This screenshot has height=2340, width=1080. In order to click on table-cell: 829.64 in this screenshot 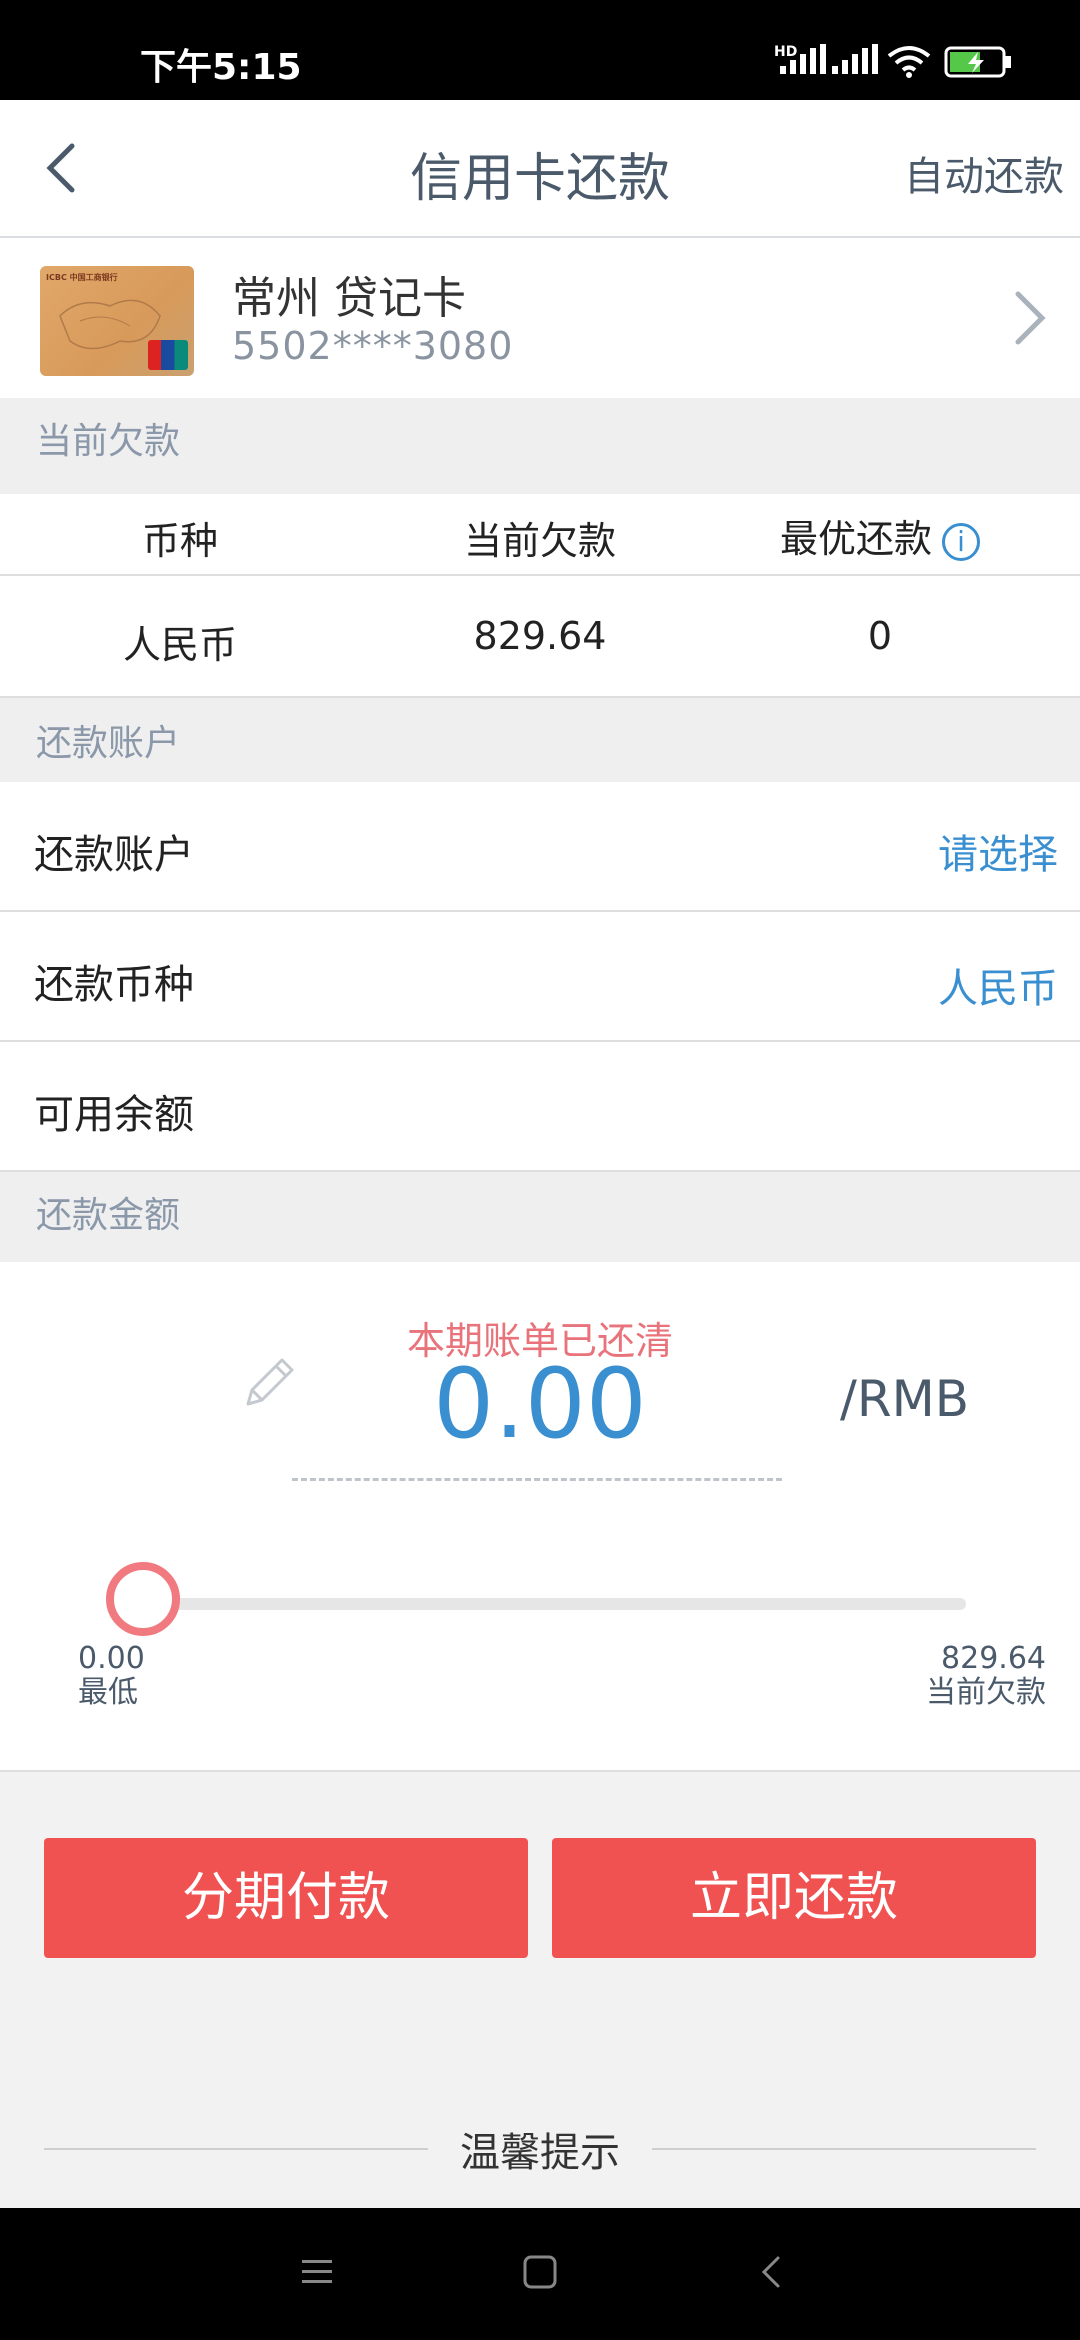, I will do `click(540, 636)`.